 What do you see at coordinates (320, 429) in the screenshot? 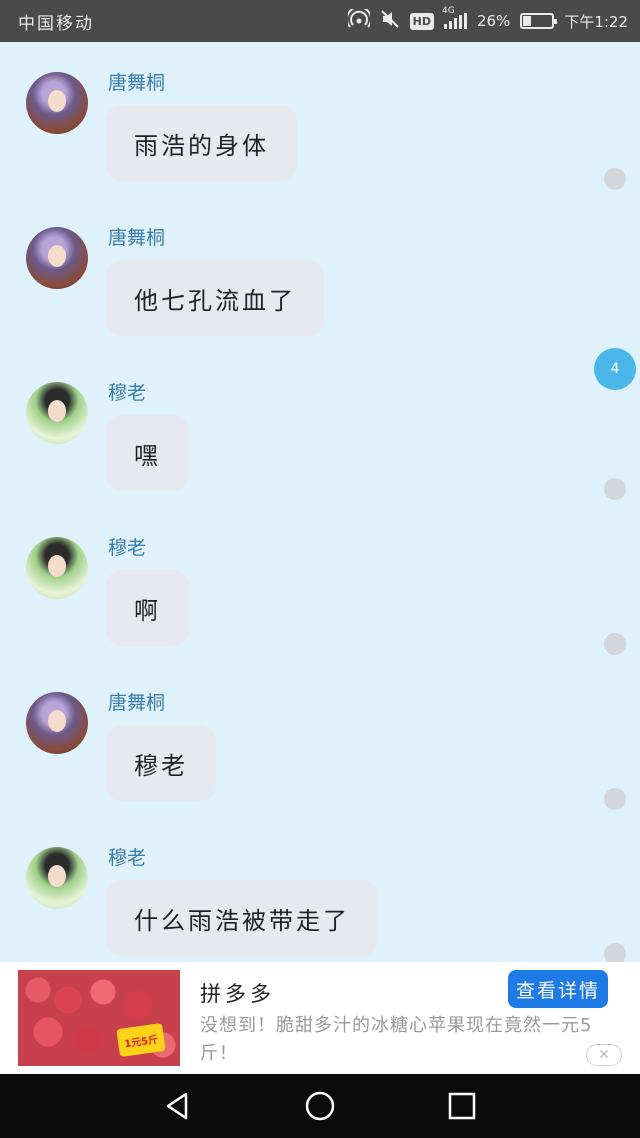
I see `message-row: 穆老 嘿` at bounding box center [320, 429].